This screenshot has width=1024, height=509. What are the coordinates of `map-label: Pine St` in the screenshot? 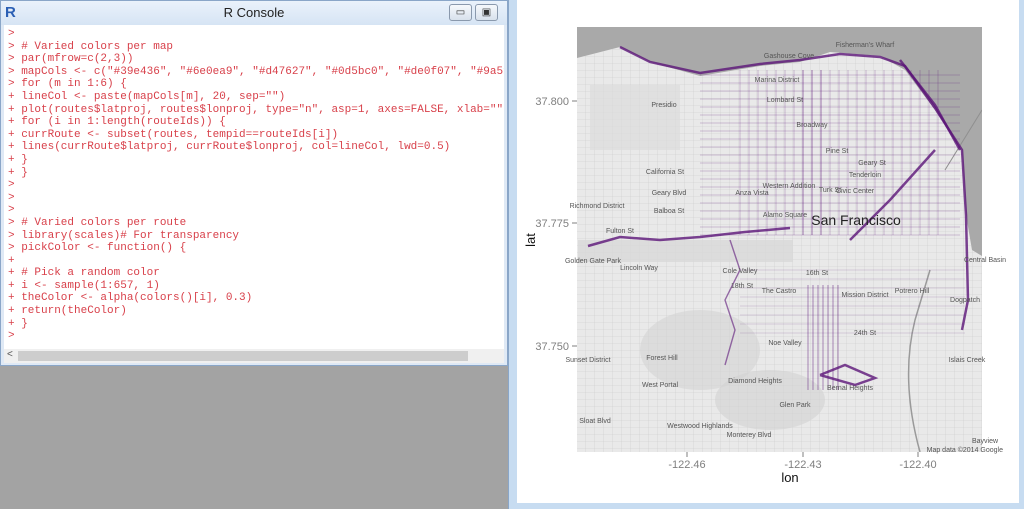 It's located at (837, 151).